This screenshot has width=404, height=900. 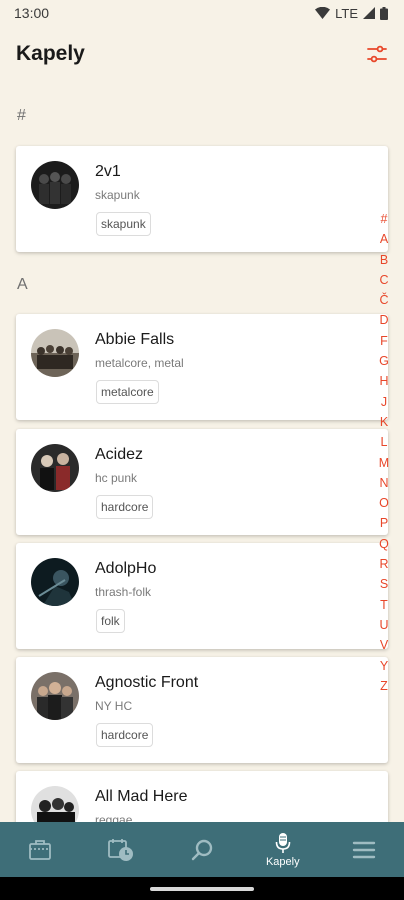 I want to click on band-genre: reggae, so click(x=114, y=817).